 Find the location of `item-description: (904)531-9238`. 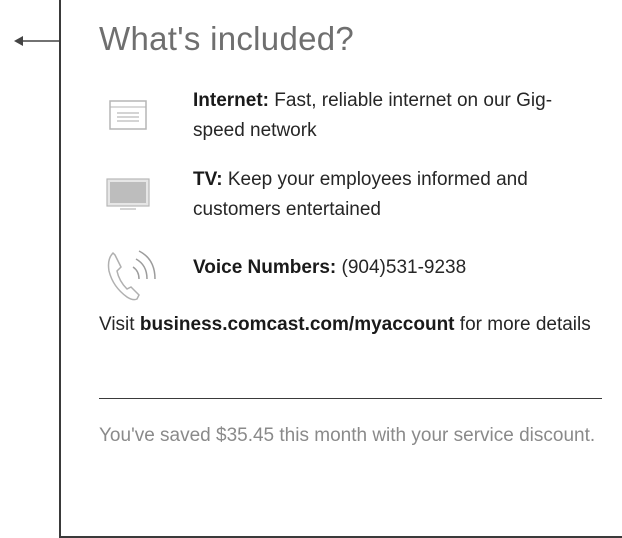

item-description: (904)531-9238 is located at coordinates (404, 267).